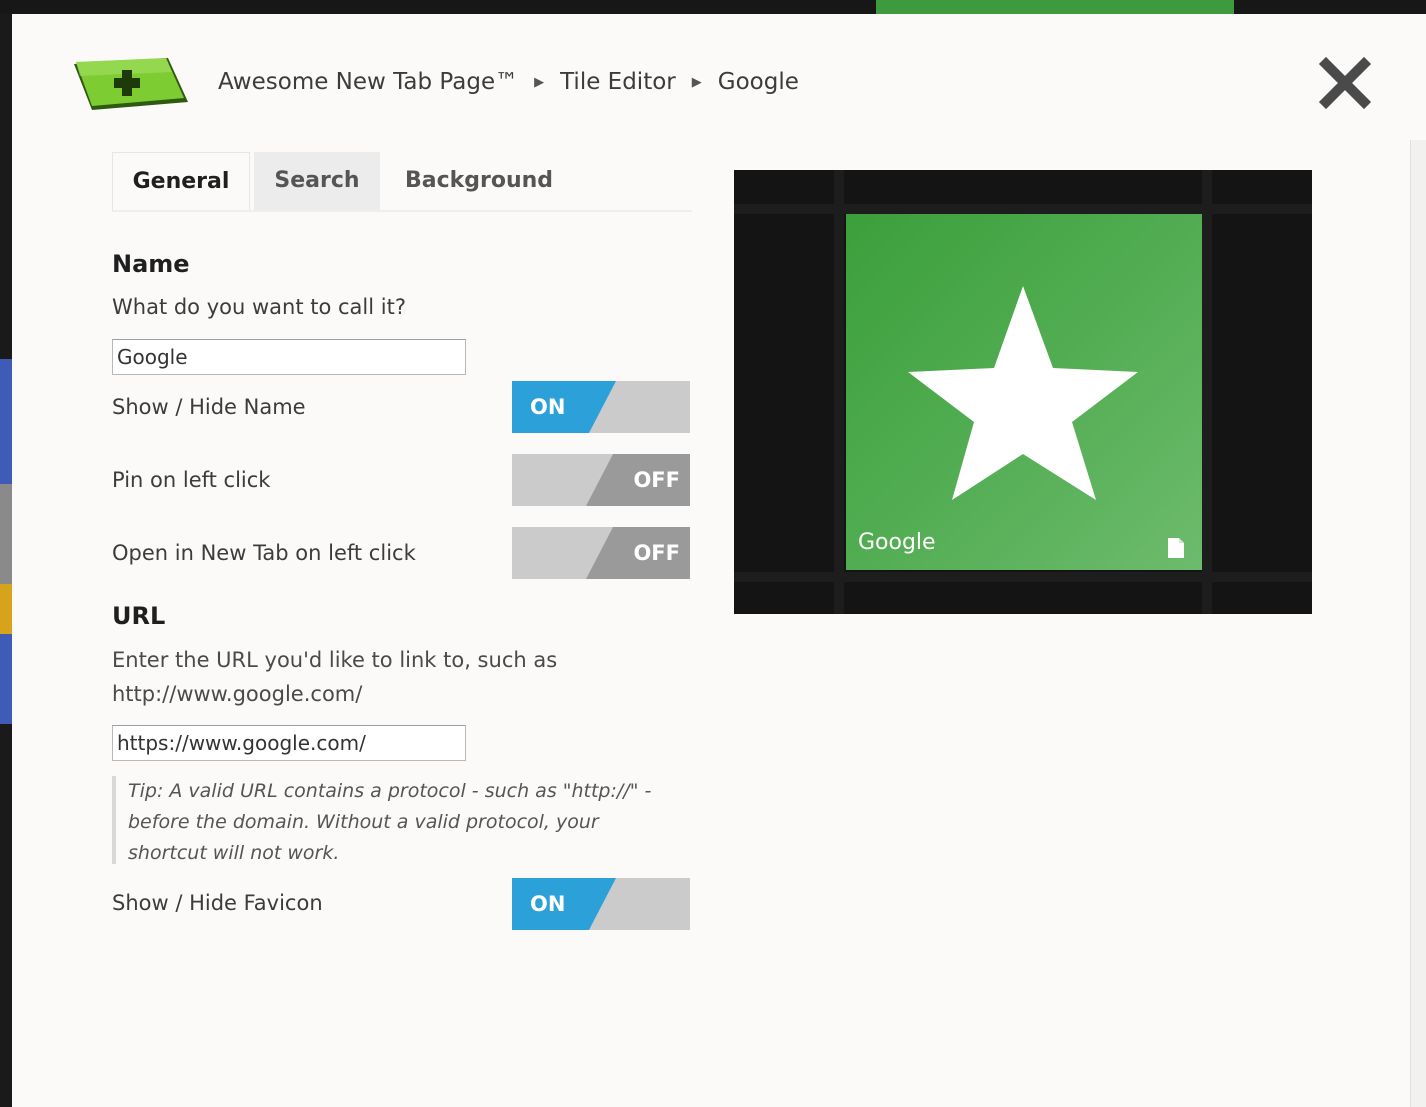 The width and height of the screenshot is (1426, 1107). What do you see at coordinates (368, 82) in the screenshot?
I see `breadcrumb-item-app: Awesome New Tab Page™` at bounding box center [368, 82].